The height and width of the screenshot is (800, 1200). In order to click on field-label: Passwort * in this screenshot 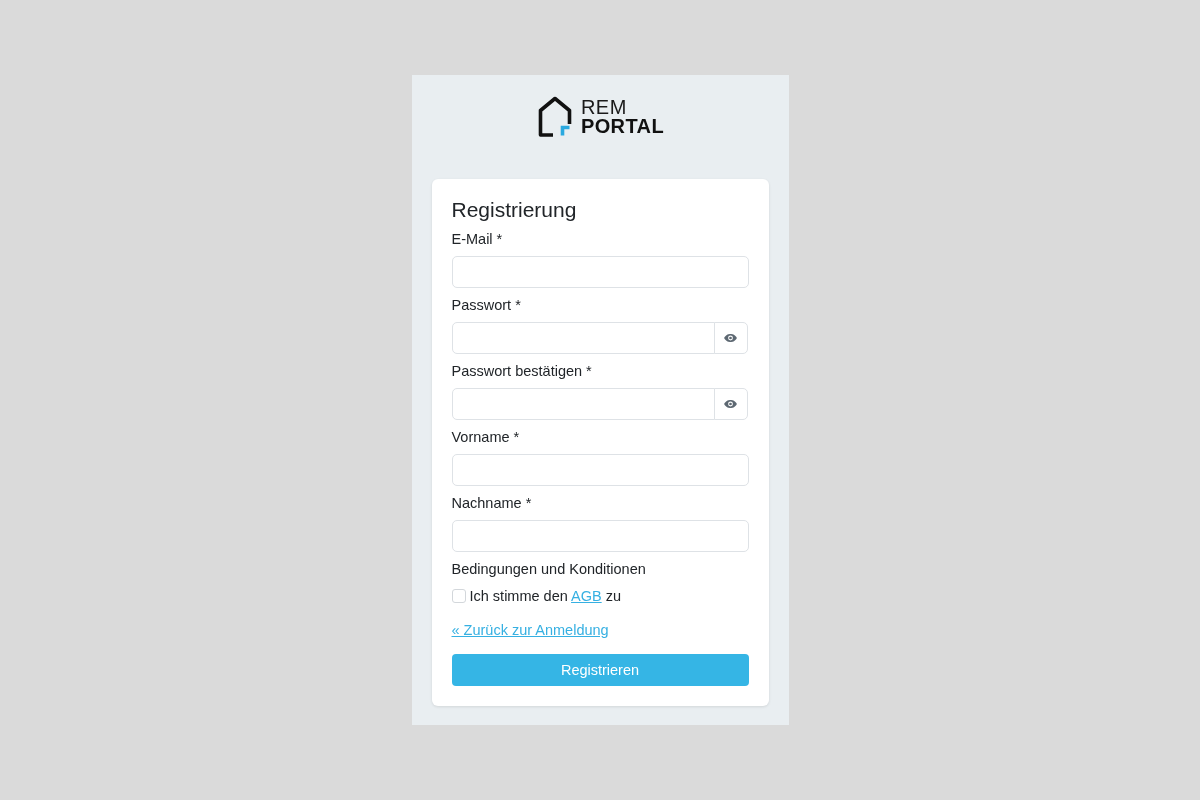, I will do `click(486, 305)`.